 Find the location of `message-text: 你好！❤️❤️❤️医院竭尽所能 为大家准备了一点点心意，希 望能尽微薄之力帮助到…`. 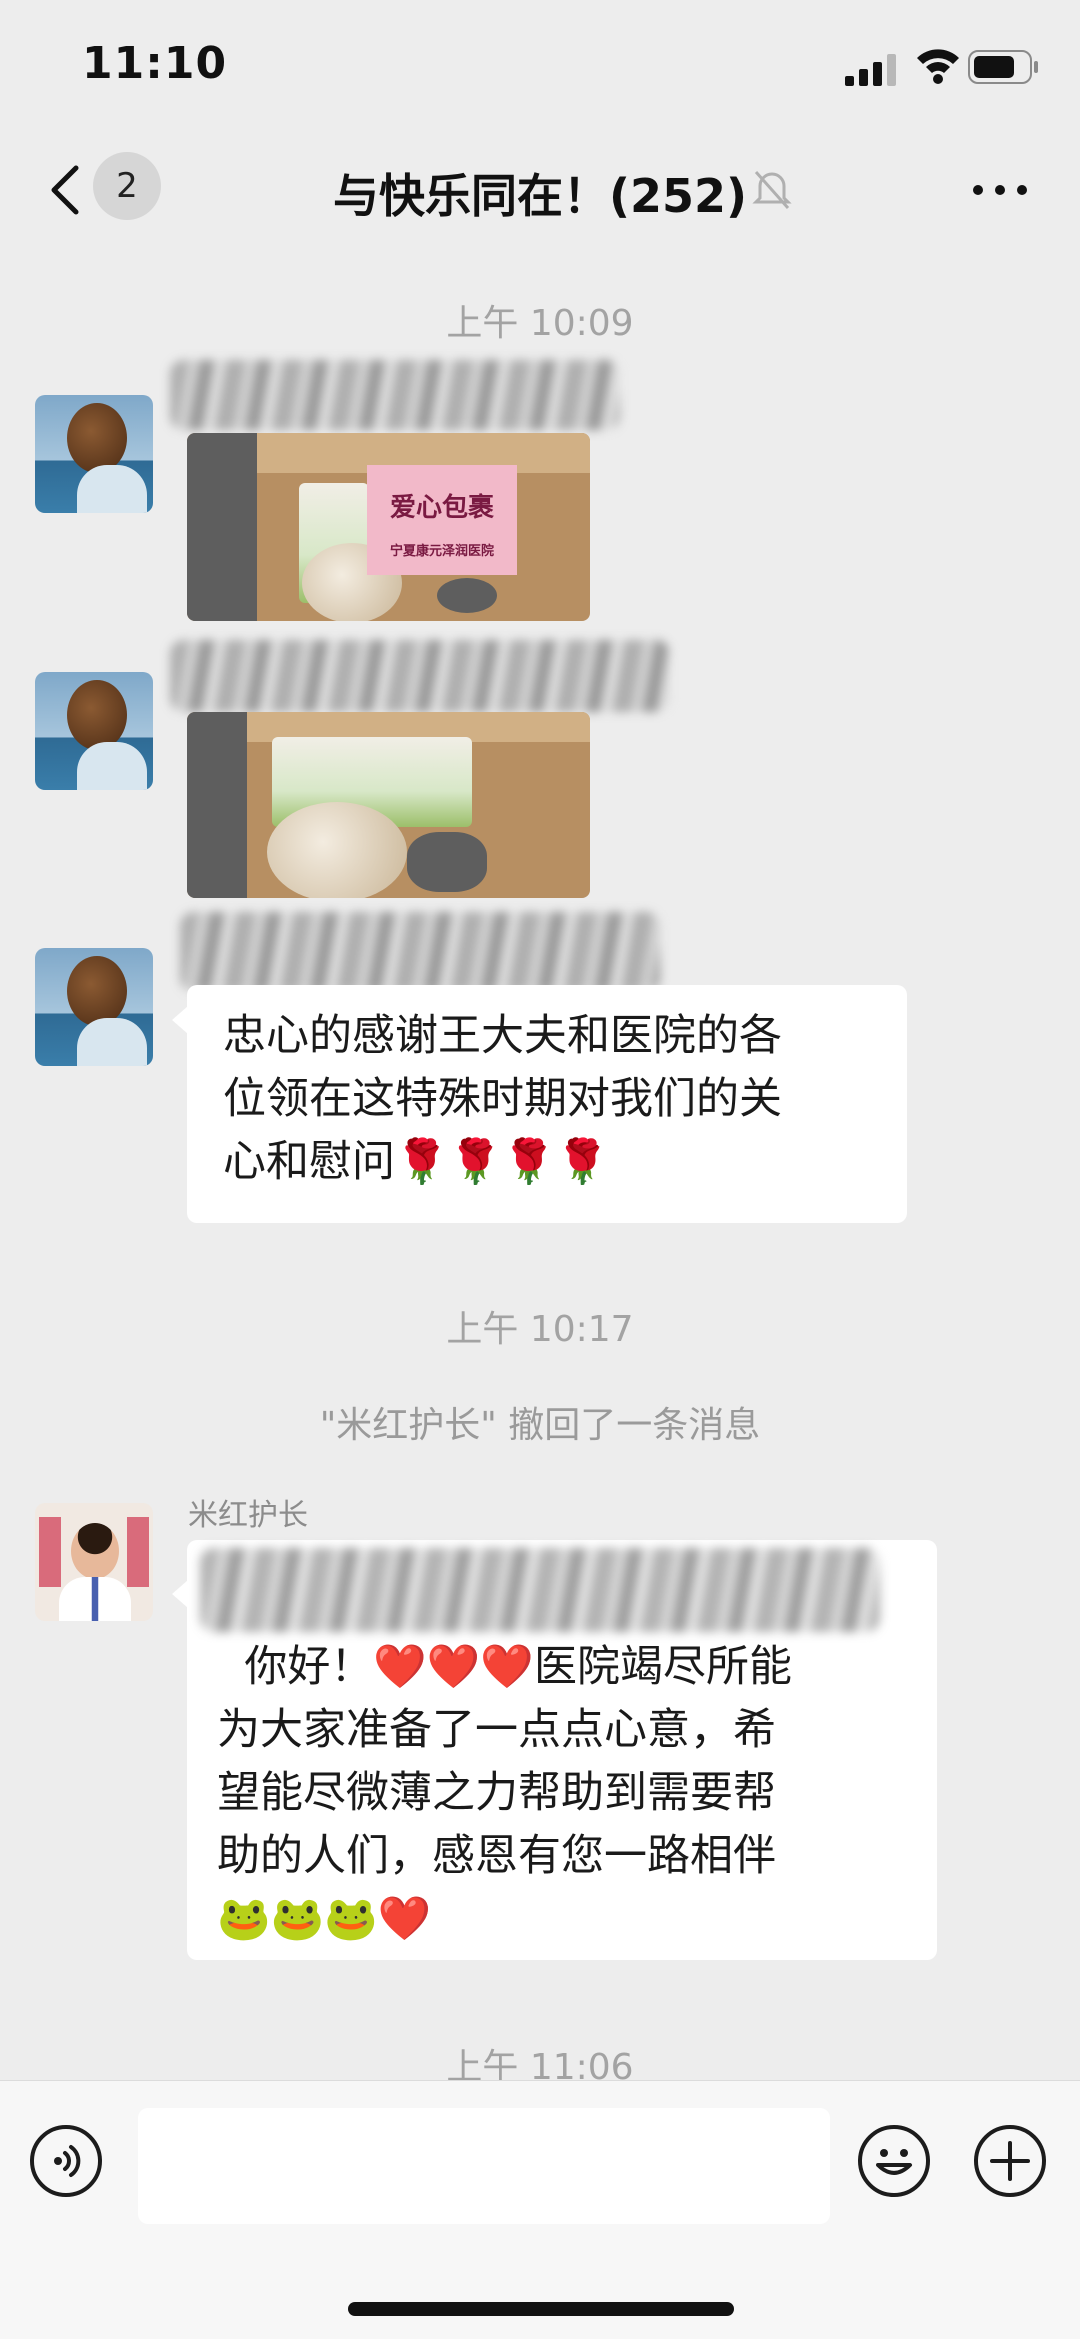

message-text: 你好！❤️❤️❤️医院竭尽所能 为大家准备了一点点心意，希 望能尽微薄之力帮助到… is located at coordinates (504, 1793).